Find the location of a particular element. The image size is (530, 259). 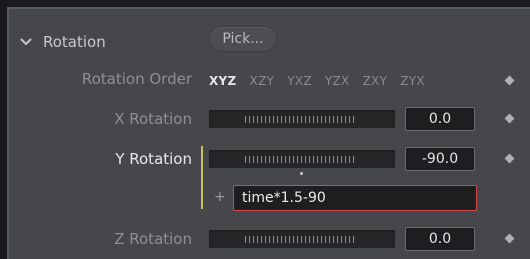

rotation-section-header: Rotation is located at coordinates (62, 42).